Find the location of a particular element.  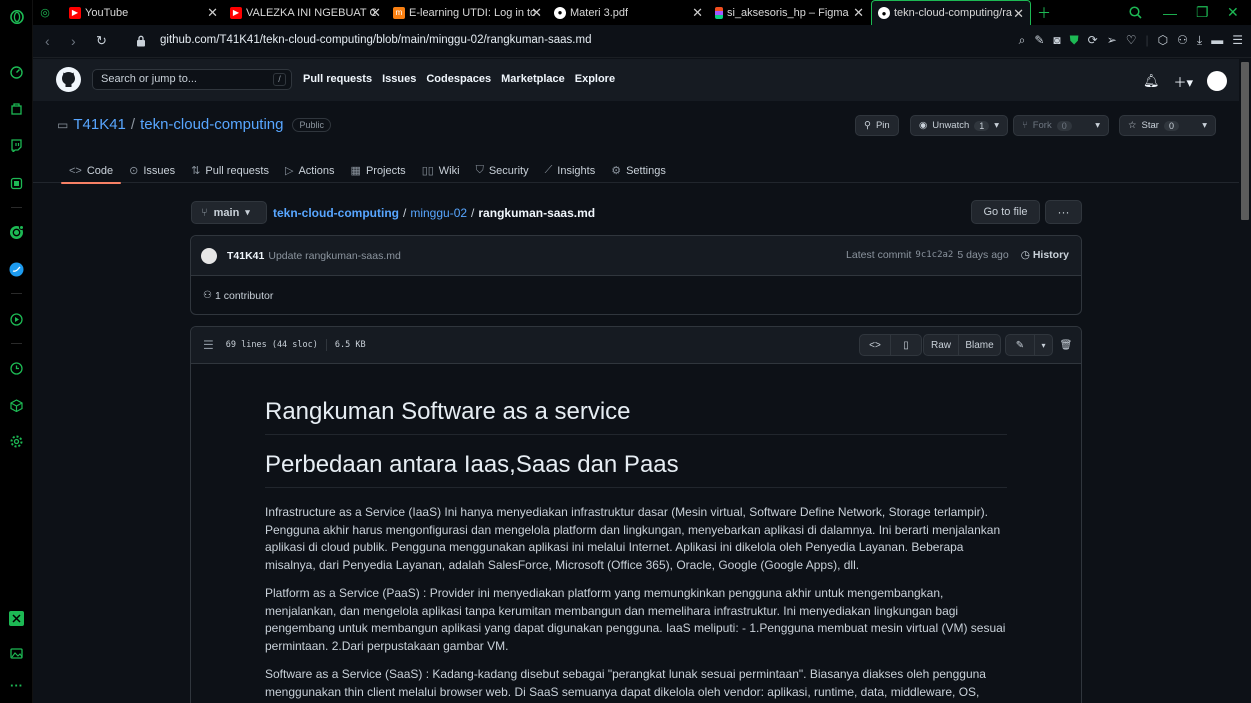

speed-dial-icon is located at coordinates (16, 72).